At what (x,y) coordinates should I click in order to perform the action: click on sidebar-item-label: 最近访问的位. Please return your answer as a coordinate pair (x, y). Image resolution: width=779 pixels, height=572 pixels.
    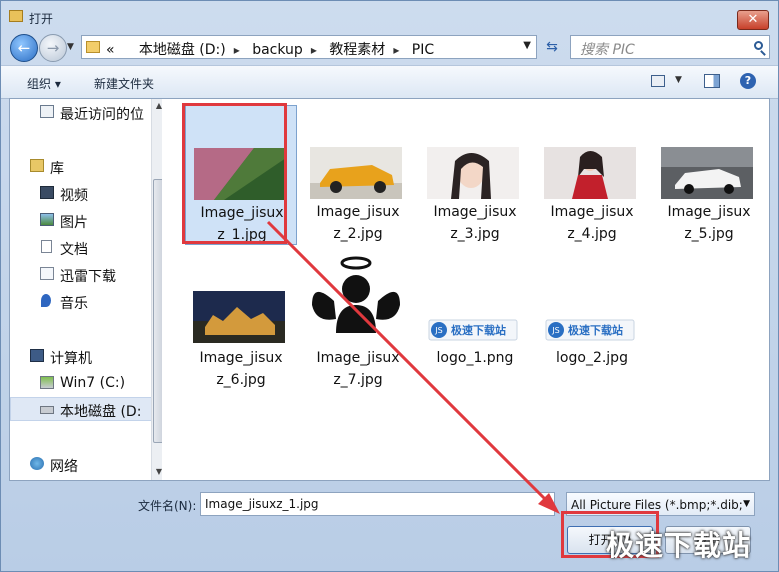
    Looking at the image, I should click on (102, 115).